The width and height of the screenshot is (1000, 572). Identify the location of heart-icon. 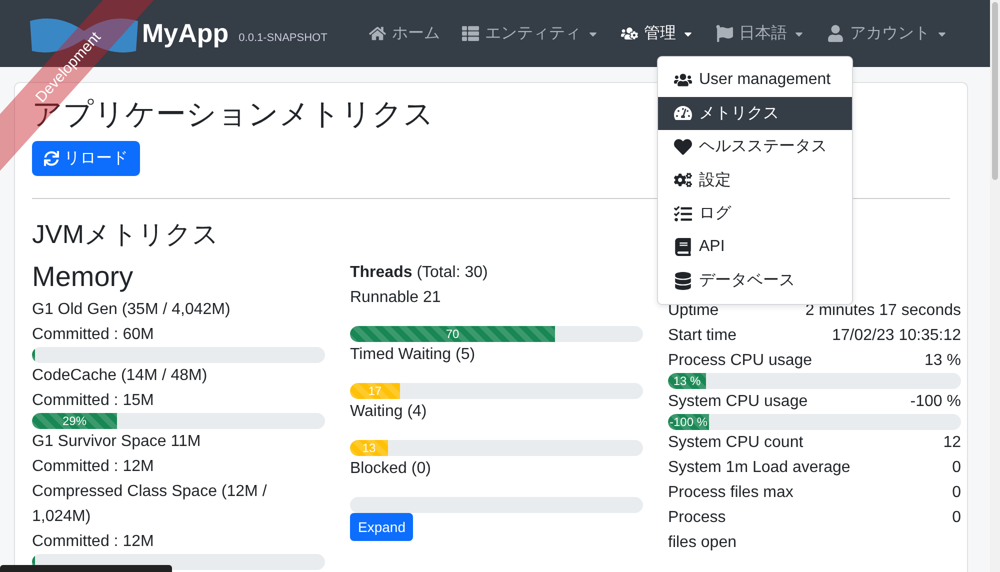
(683, 147).